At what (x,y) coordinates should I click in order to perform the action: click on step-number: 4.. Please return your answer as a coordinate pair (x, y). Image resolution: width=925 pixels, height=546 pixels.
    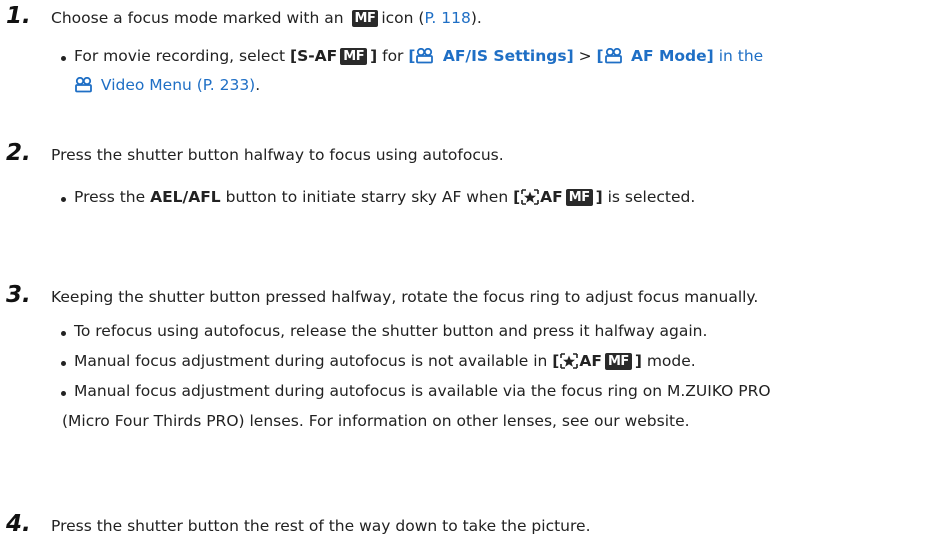
    Looking at the image, I should click on (18, 524).